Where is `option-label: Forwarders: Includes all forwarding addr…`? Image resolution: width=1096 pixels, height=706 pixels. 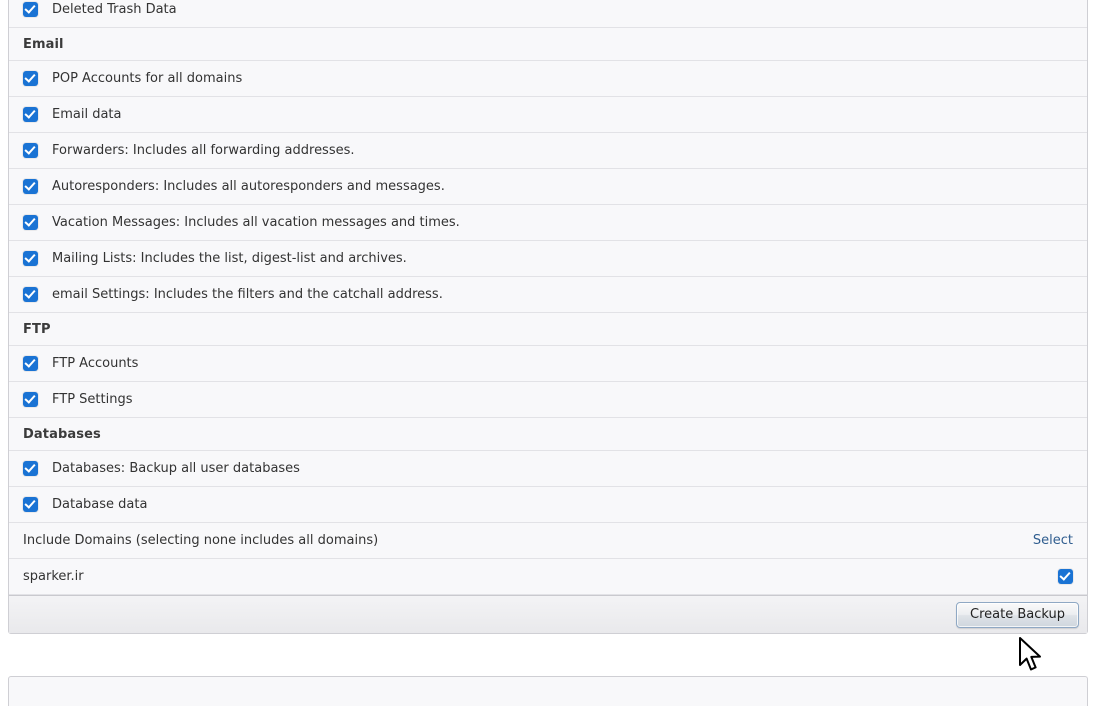 option-label: Forwarders: Includes all forwarding addr… is located at coordinates (203, 150).